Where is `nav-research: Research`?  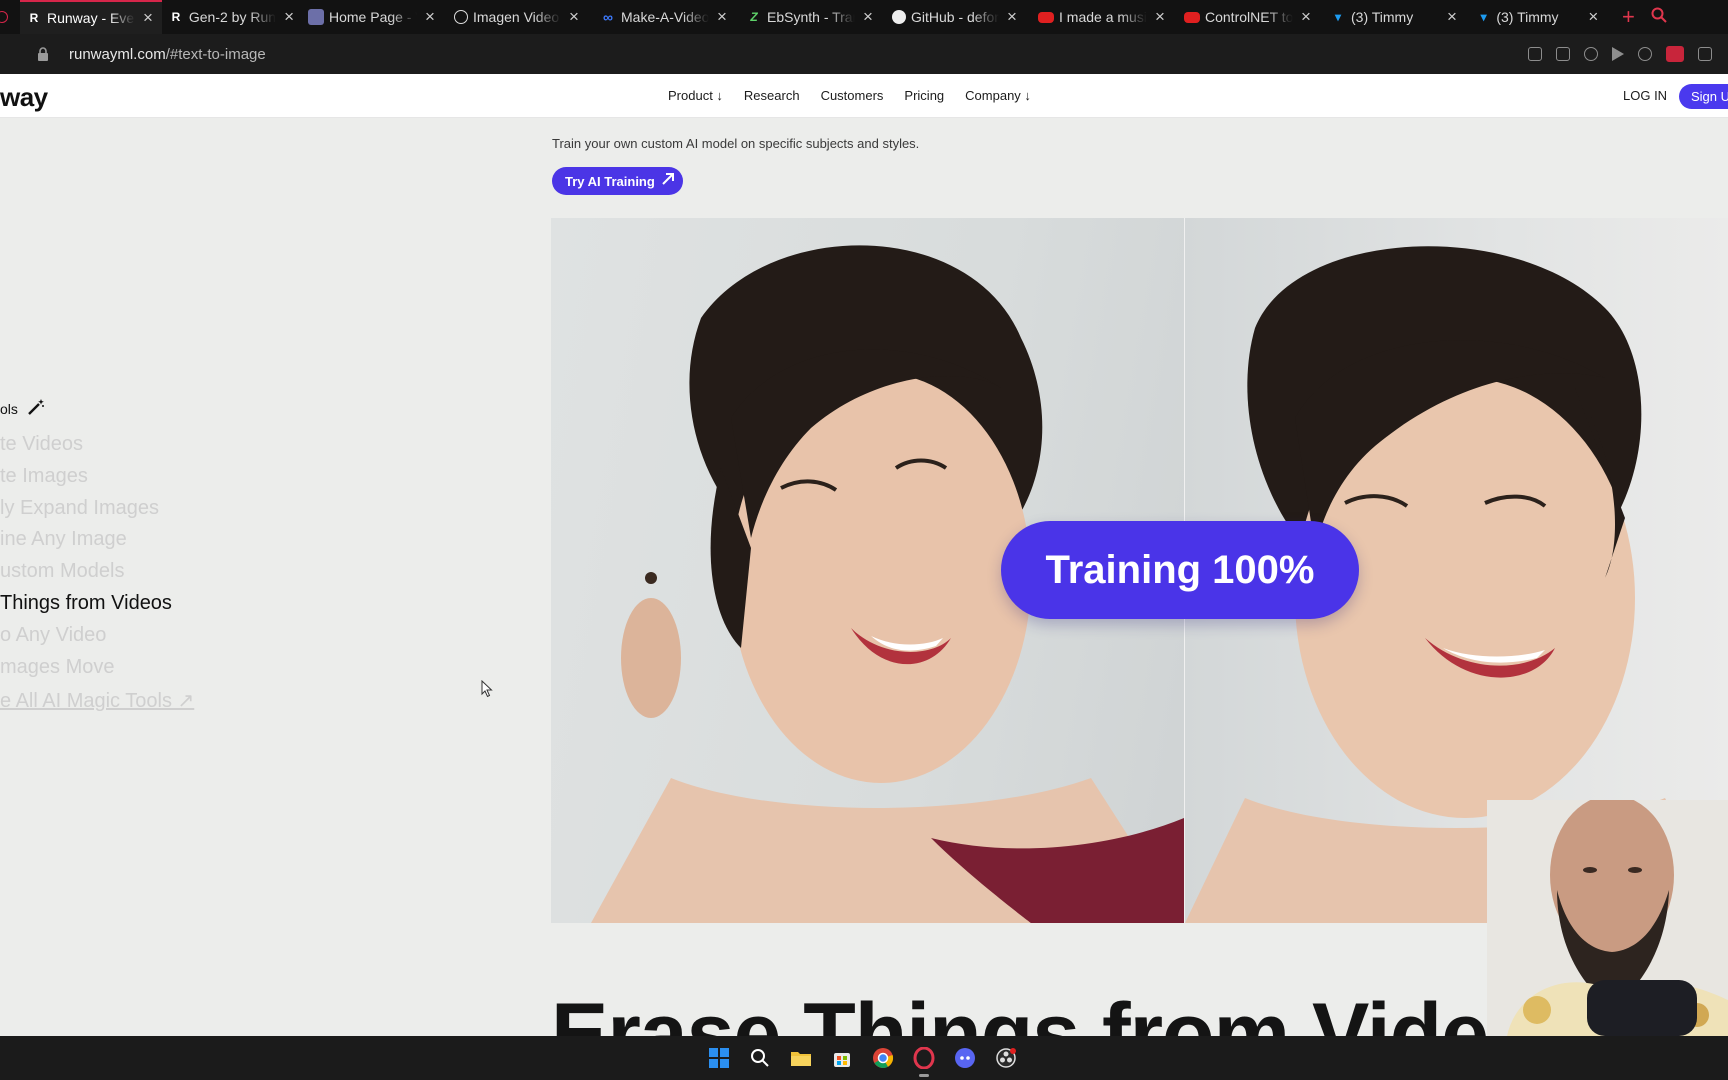
nav-research: Research is located at coordinates (772, 95).